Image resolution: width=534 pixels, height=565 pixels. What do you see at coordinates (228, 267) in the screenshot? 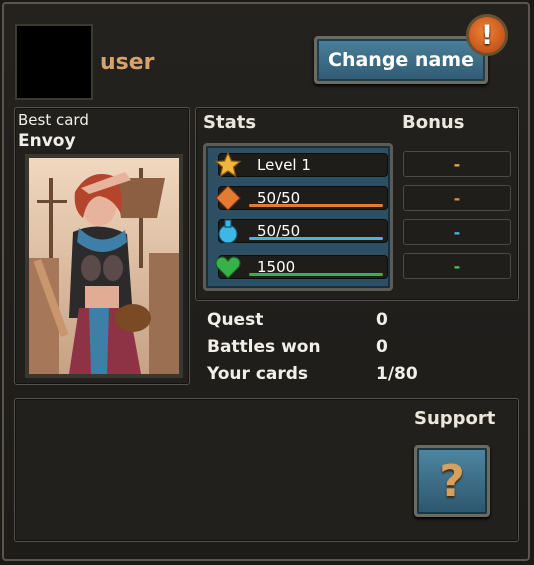
I see `heart-icon` at bounding box center [228, 267].